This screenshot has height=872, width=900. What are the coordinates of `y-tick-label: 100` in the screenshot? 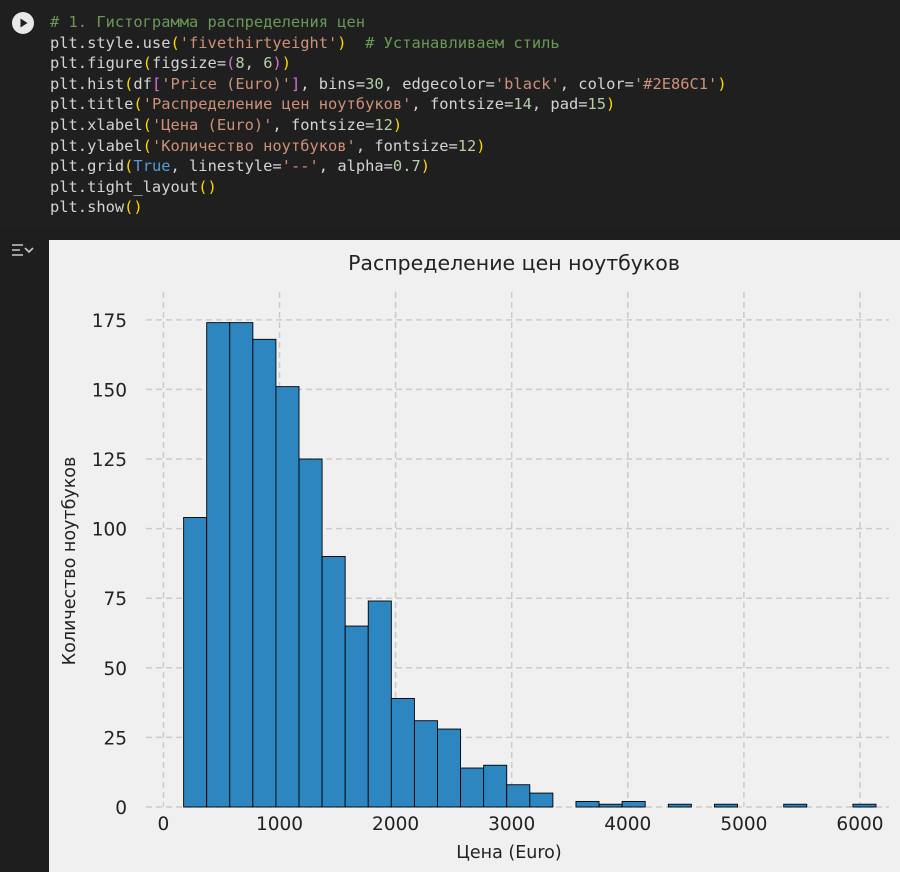 It's located at (109, 530).